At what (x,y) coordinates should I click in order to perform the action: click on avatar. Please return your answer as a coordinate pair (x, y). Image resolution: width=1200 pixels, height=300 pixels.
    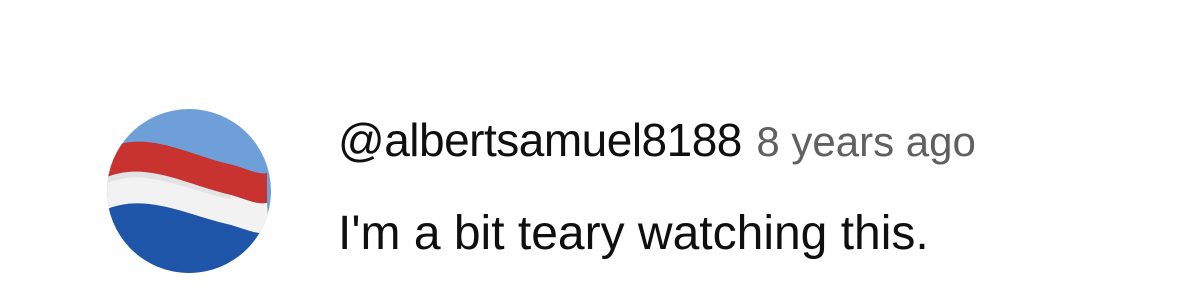
    Looking at the image, I should click on (189, 191).